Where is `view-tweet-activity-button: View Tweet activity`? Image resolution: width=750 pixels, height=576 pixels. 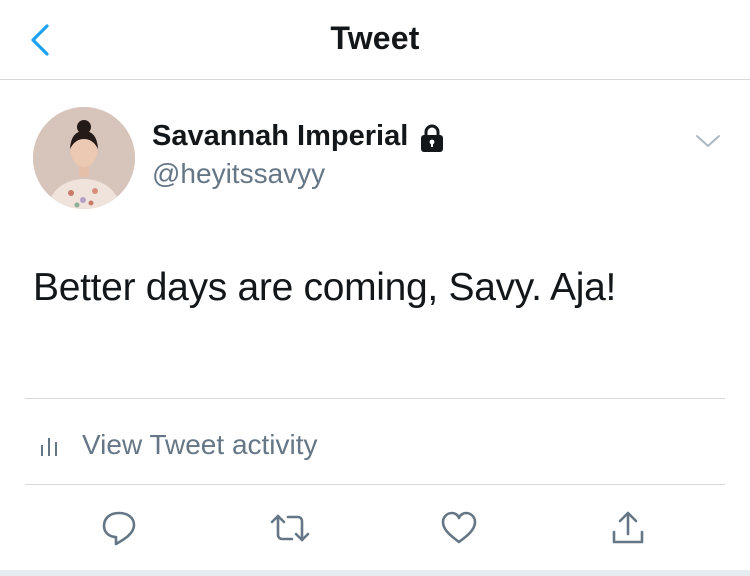 view-tweet-activity-button: View Tweet activity is located at coordinates (378, 445).